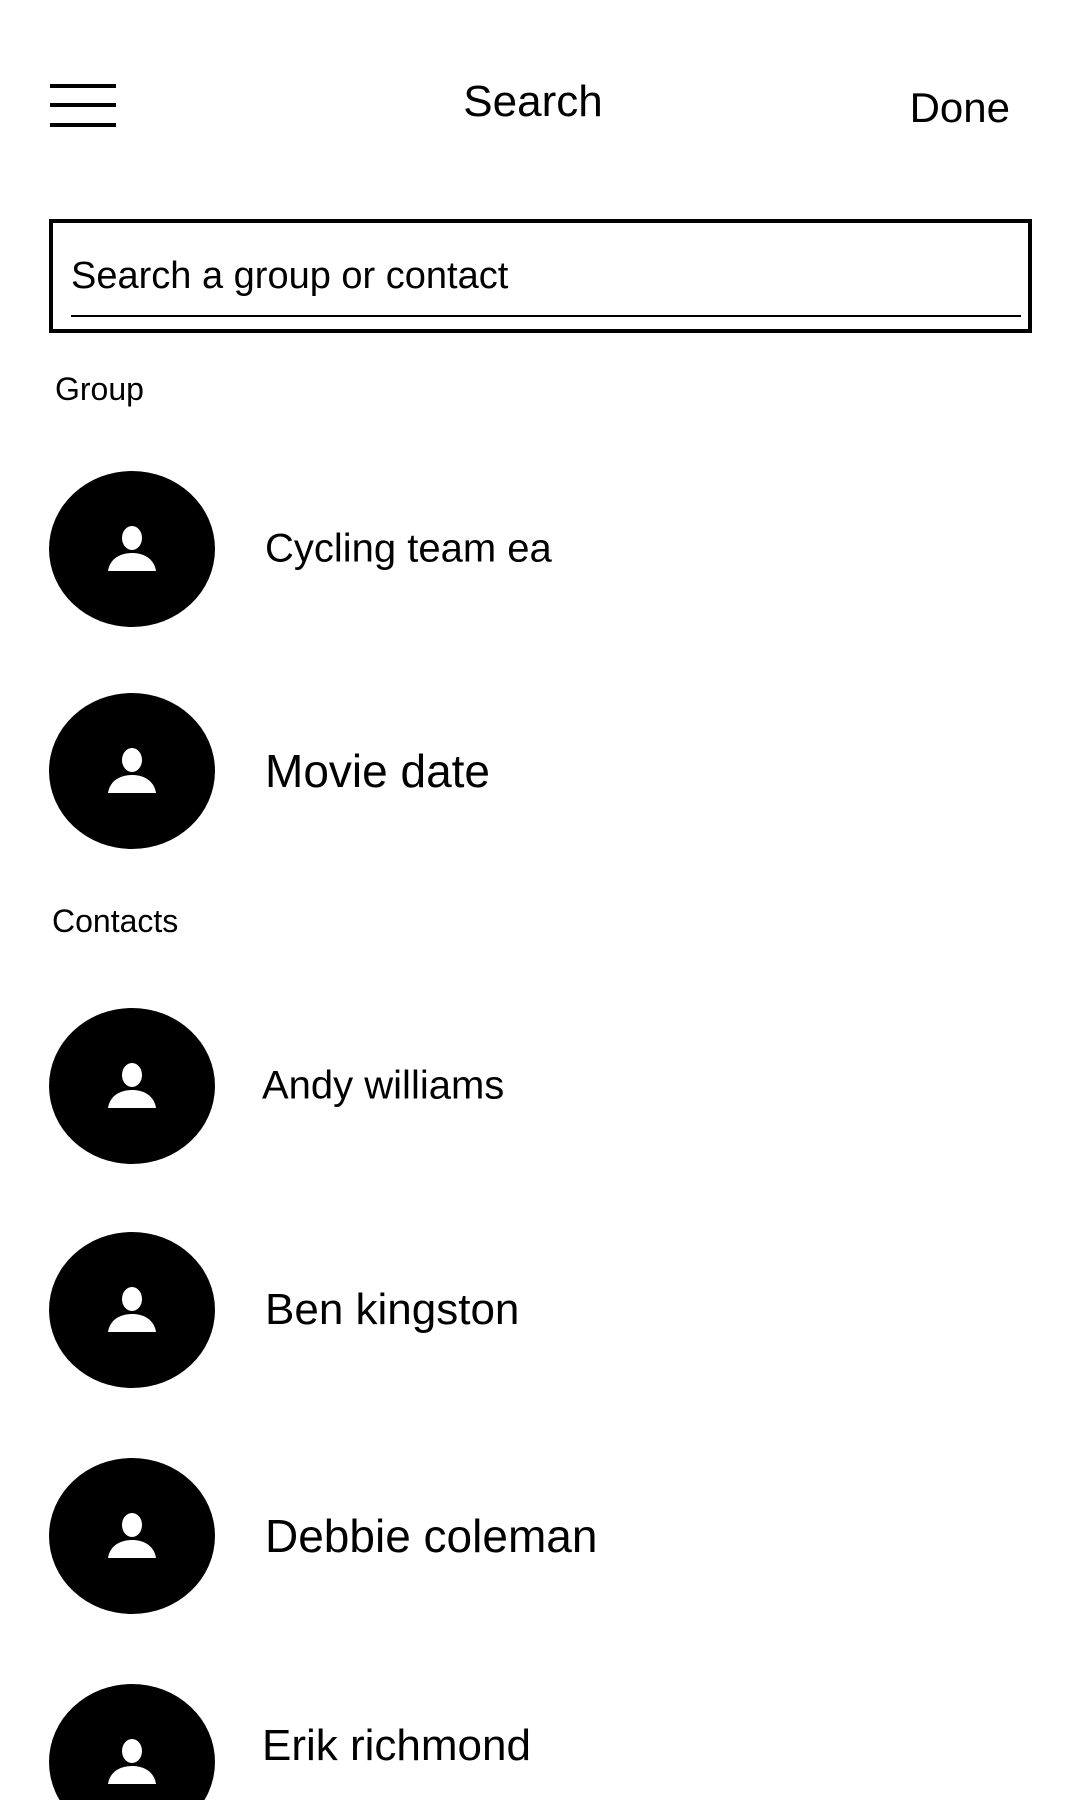 Image resolution: width=1080 pixels, height=1800 pixels. I want to click on contact-item: Ben kingston, so click(540, 1310).